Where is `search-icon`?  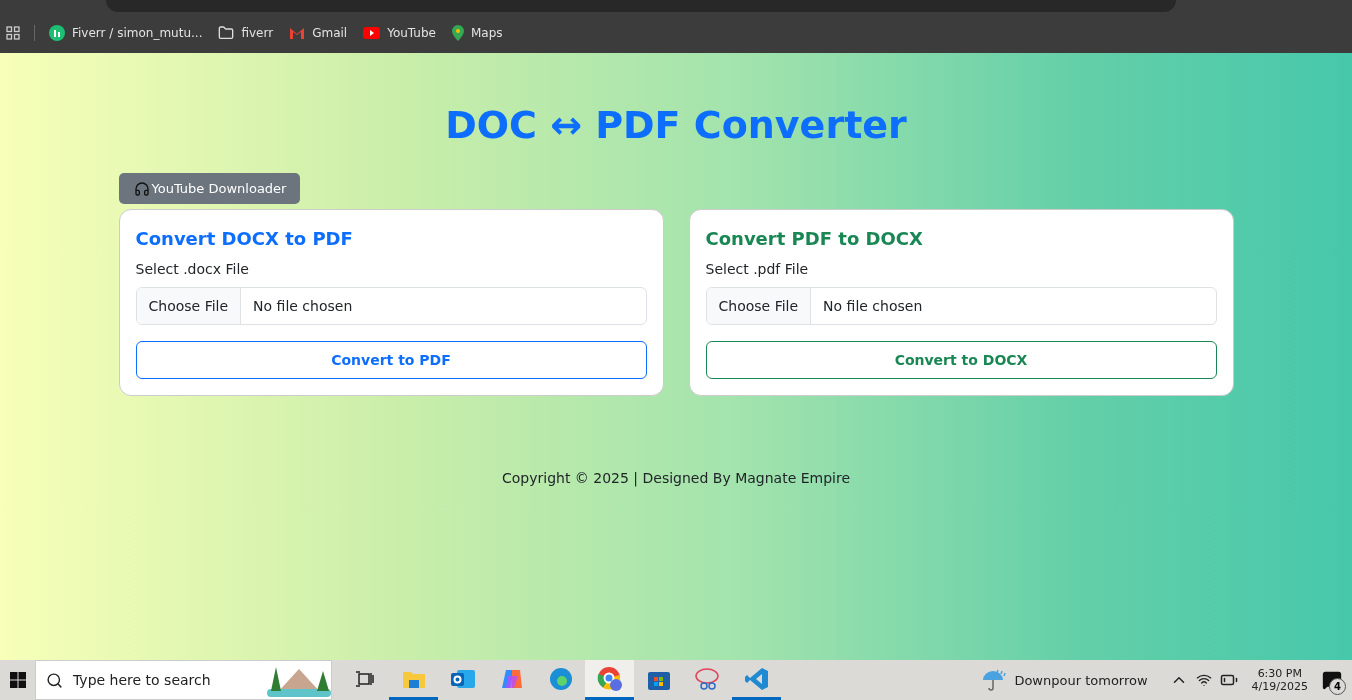
search-icon is located at coordinates (54, 680).